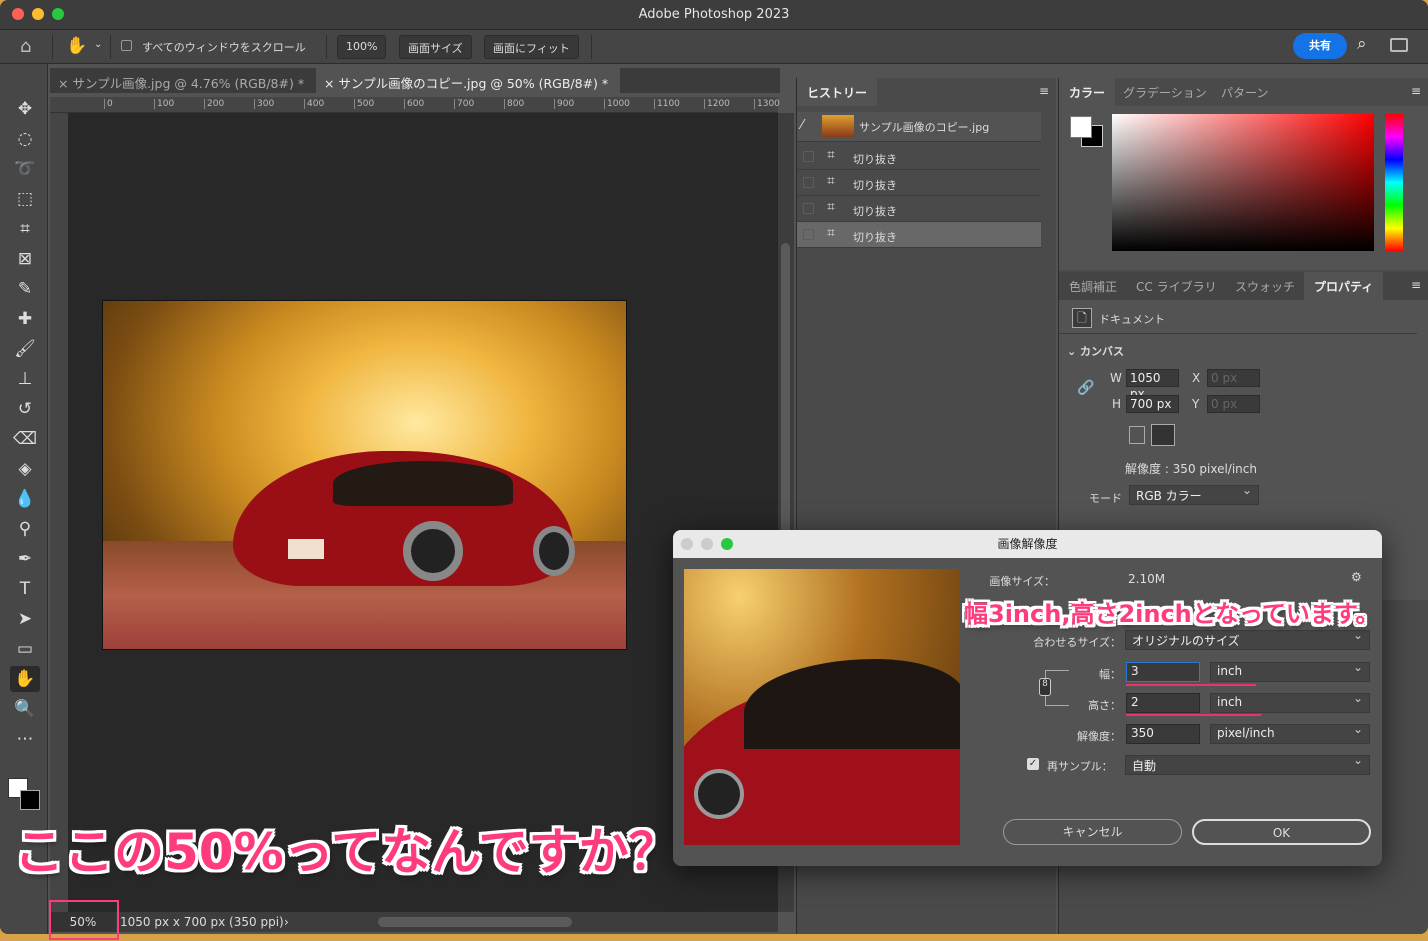  Describe the element at coordinates (1092, 832) in the screenshot. I see `cancel-button: キャンセル` at that location.